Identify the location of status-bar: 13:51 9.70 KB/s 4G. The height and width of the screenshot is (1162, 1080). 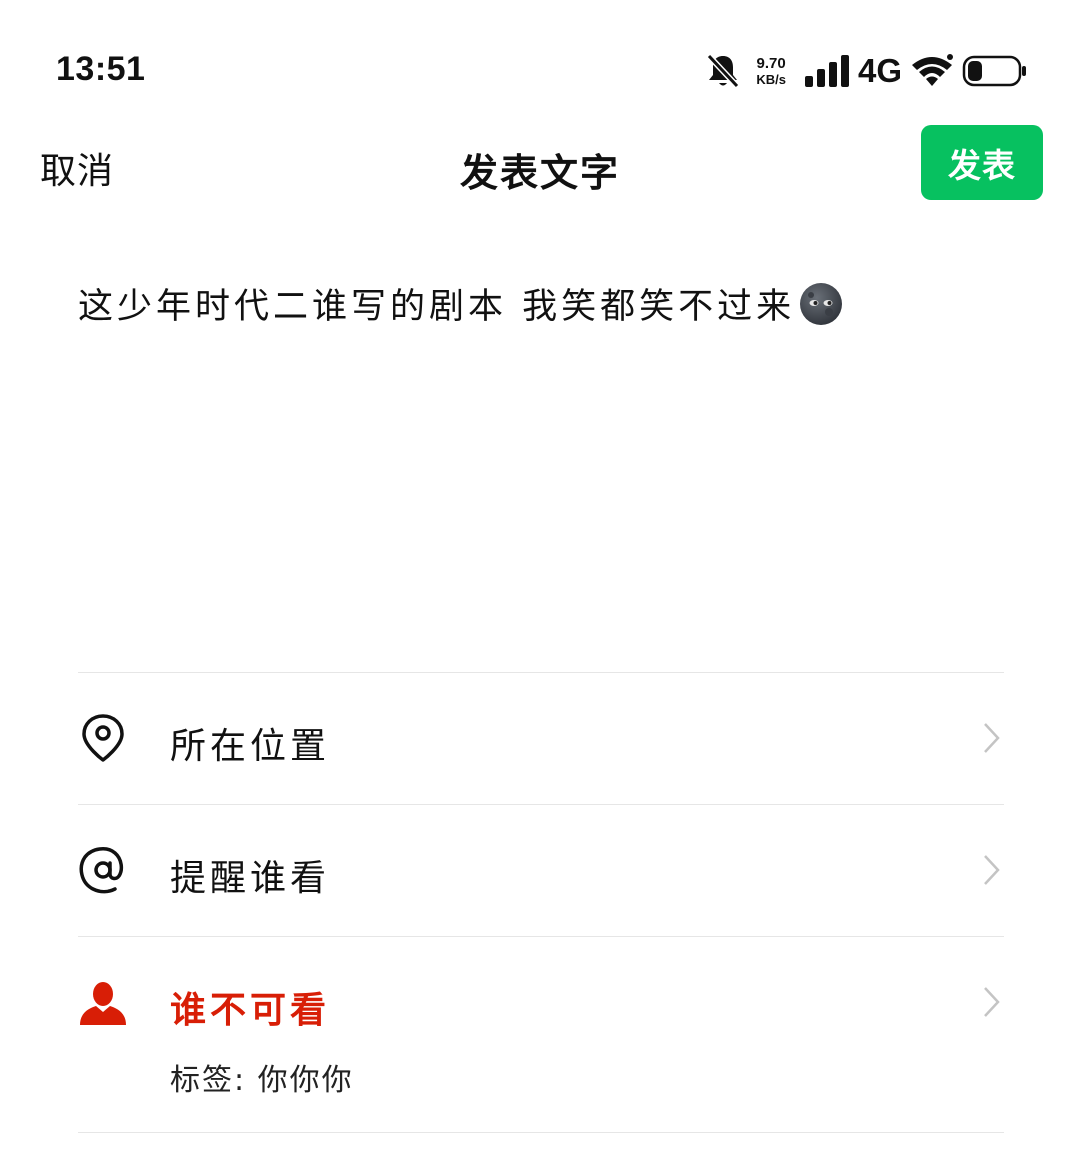
(540, 60).